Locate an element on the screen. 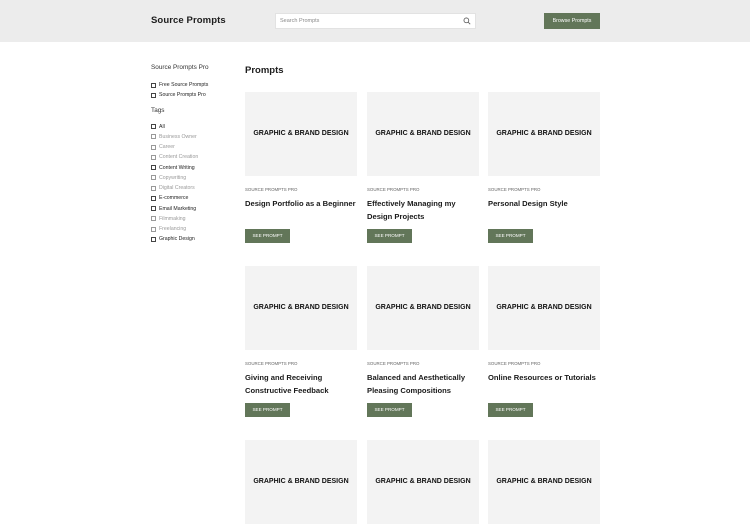 This screenshot has height=524, width=750. tag-option: All is located at coordinates (196, 127).